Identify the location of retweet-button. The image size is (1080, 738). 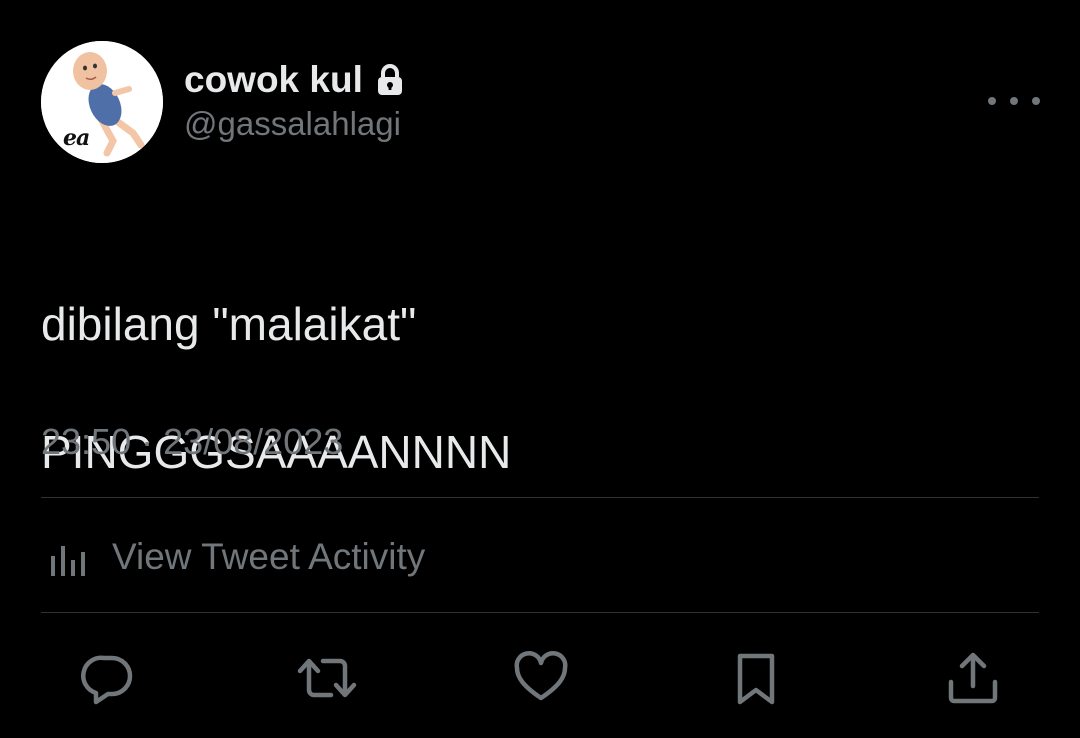
(327, 678).